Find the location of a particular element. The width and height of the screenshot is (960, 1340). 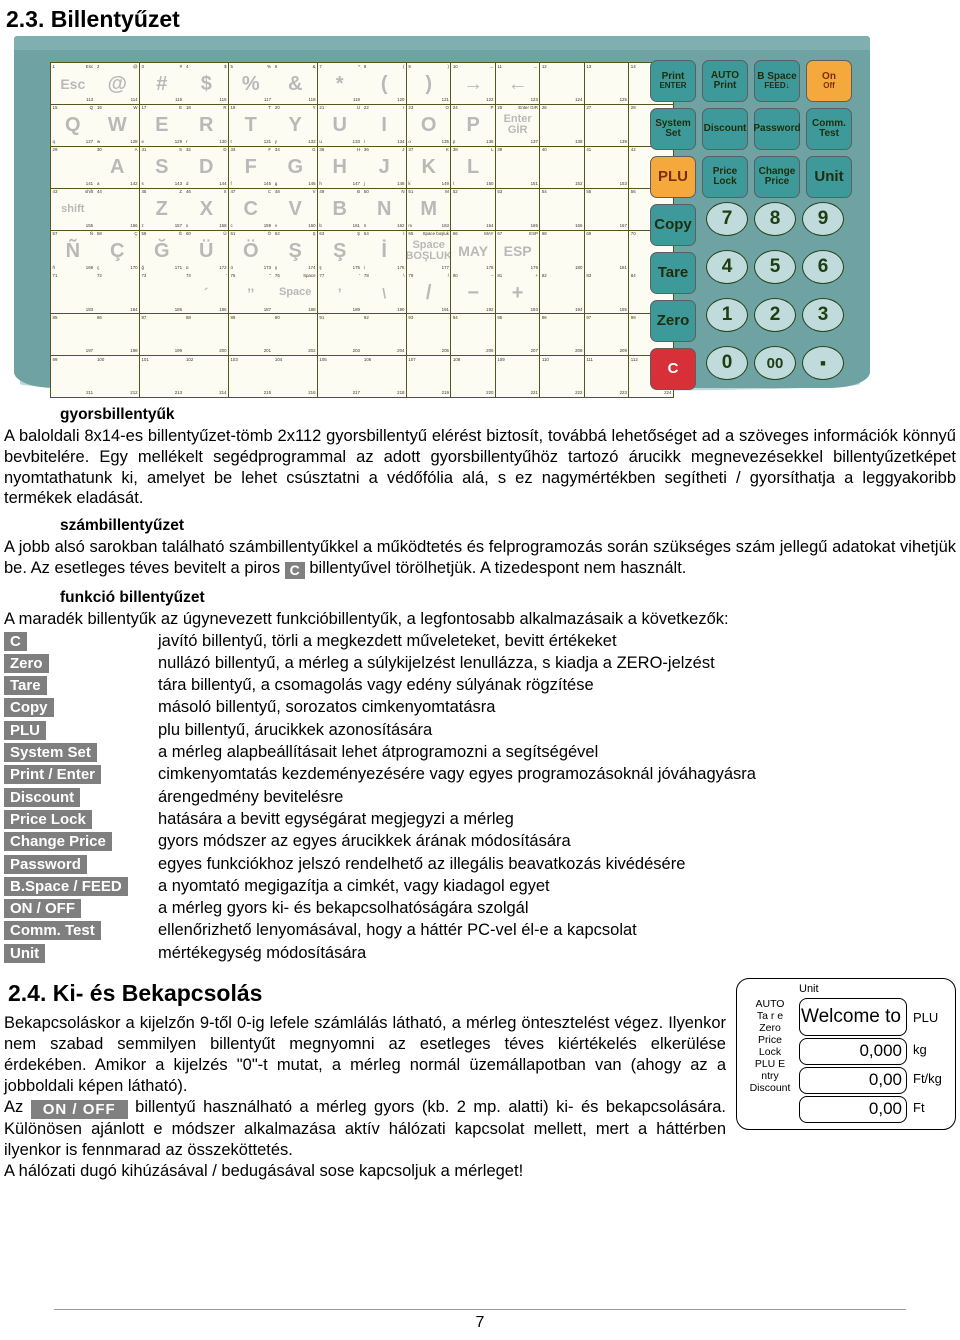

fnkey-plu: PLU is located at coordinates (673, 177).